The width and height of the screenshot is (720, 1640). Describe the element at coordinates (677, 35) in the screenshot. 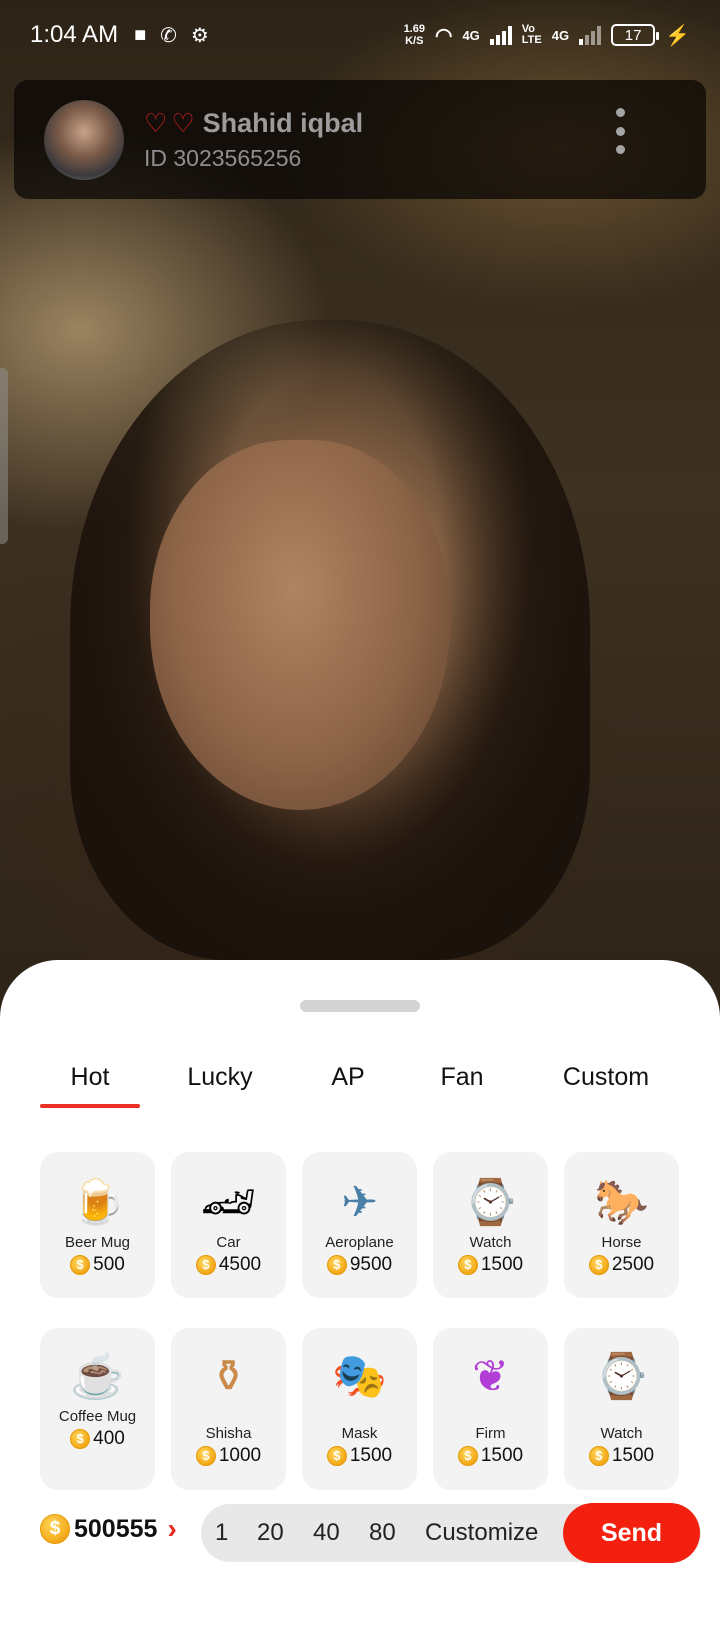

I see `charging-icon: ⚡` at that location.